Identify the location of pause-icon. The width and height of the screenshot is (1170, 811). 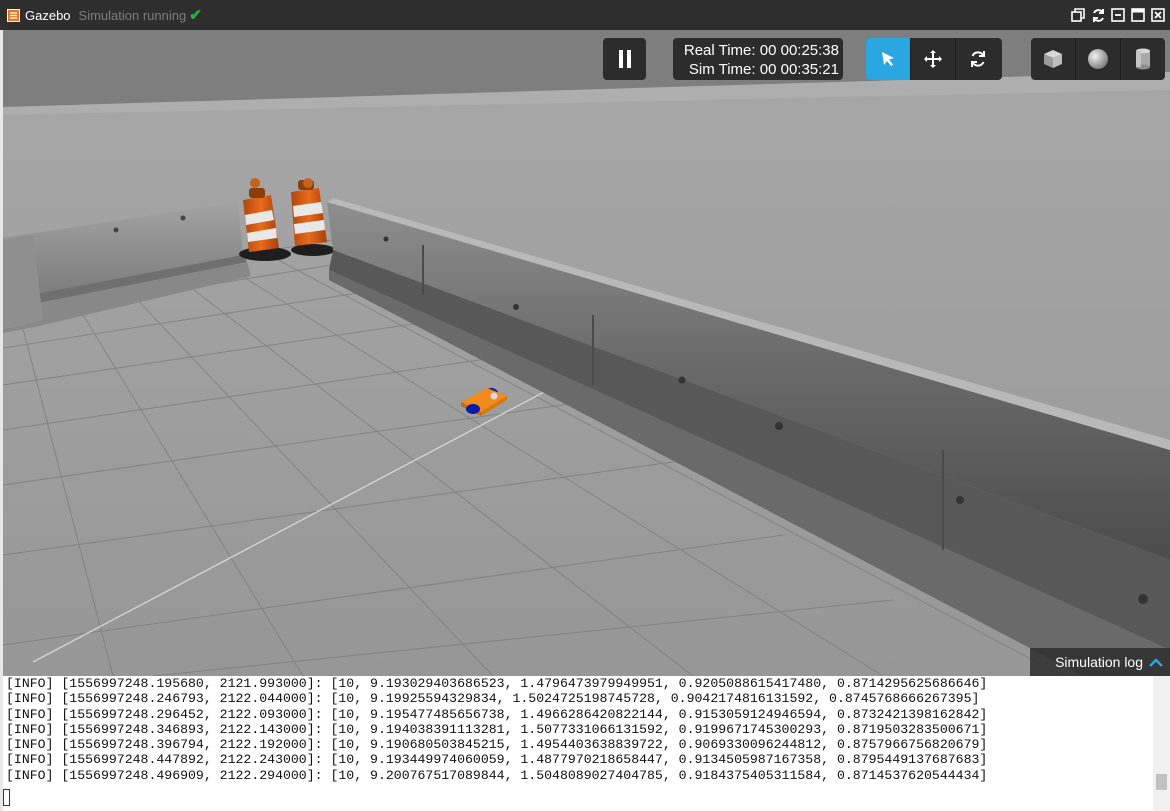
(624, 59).